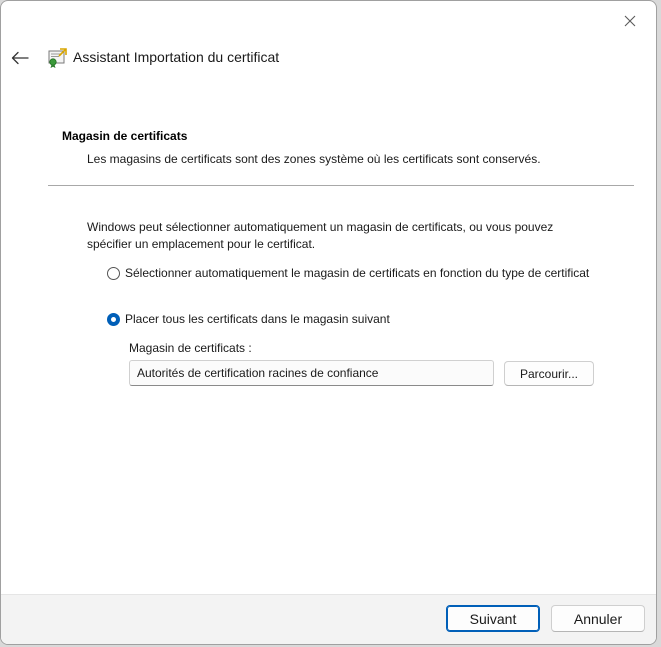 The image size is (661, 647). I want to click on window-title: Assistant Importation du certificat, so click(176, 57).